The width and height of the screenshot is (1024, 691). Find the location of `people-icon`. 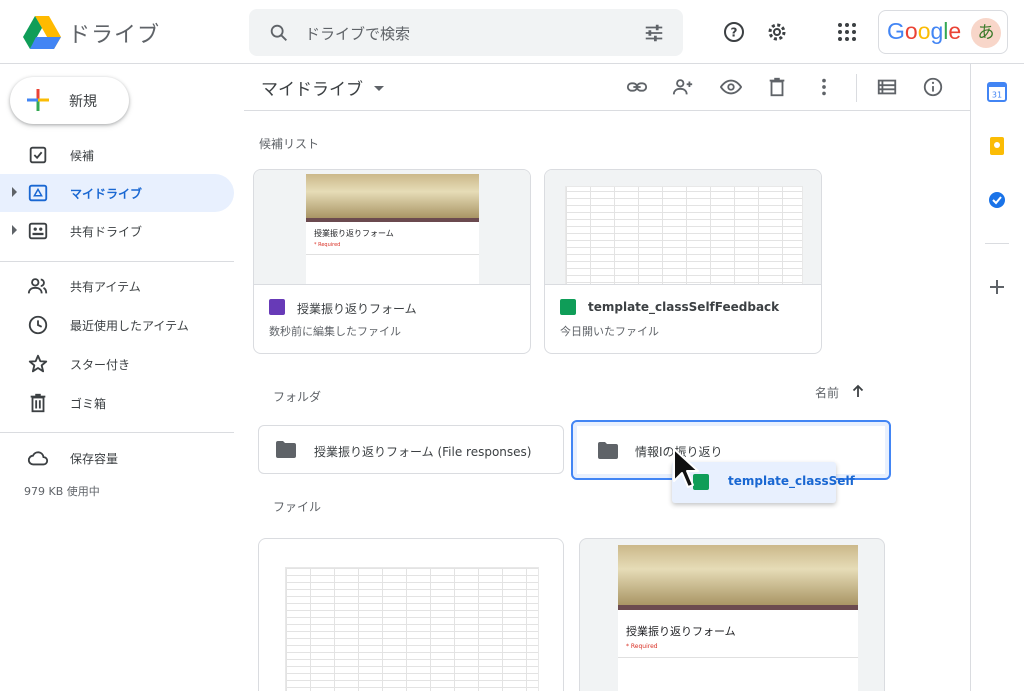

people-icon is located at coordinates (37, 286).